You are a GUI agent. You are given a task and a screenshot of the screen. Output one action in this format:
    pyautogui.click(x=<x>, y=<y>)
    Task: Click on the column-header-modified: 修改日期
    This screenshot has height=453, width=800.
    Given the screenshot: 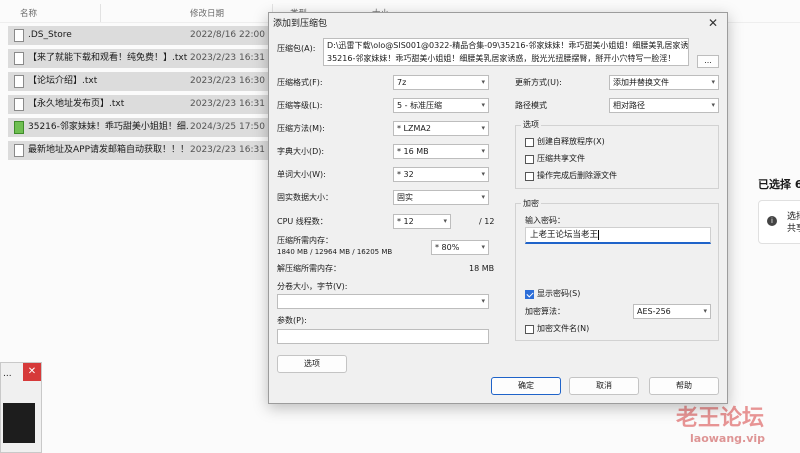 What is the action you would take?
    pyautogui.click(x=207, y=14)
    